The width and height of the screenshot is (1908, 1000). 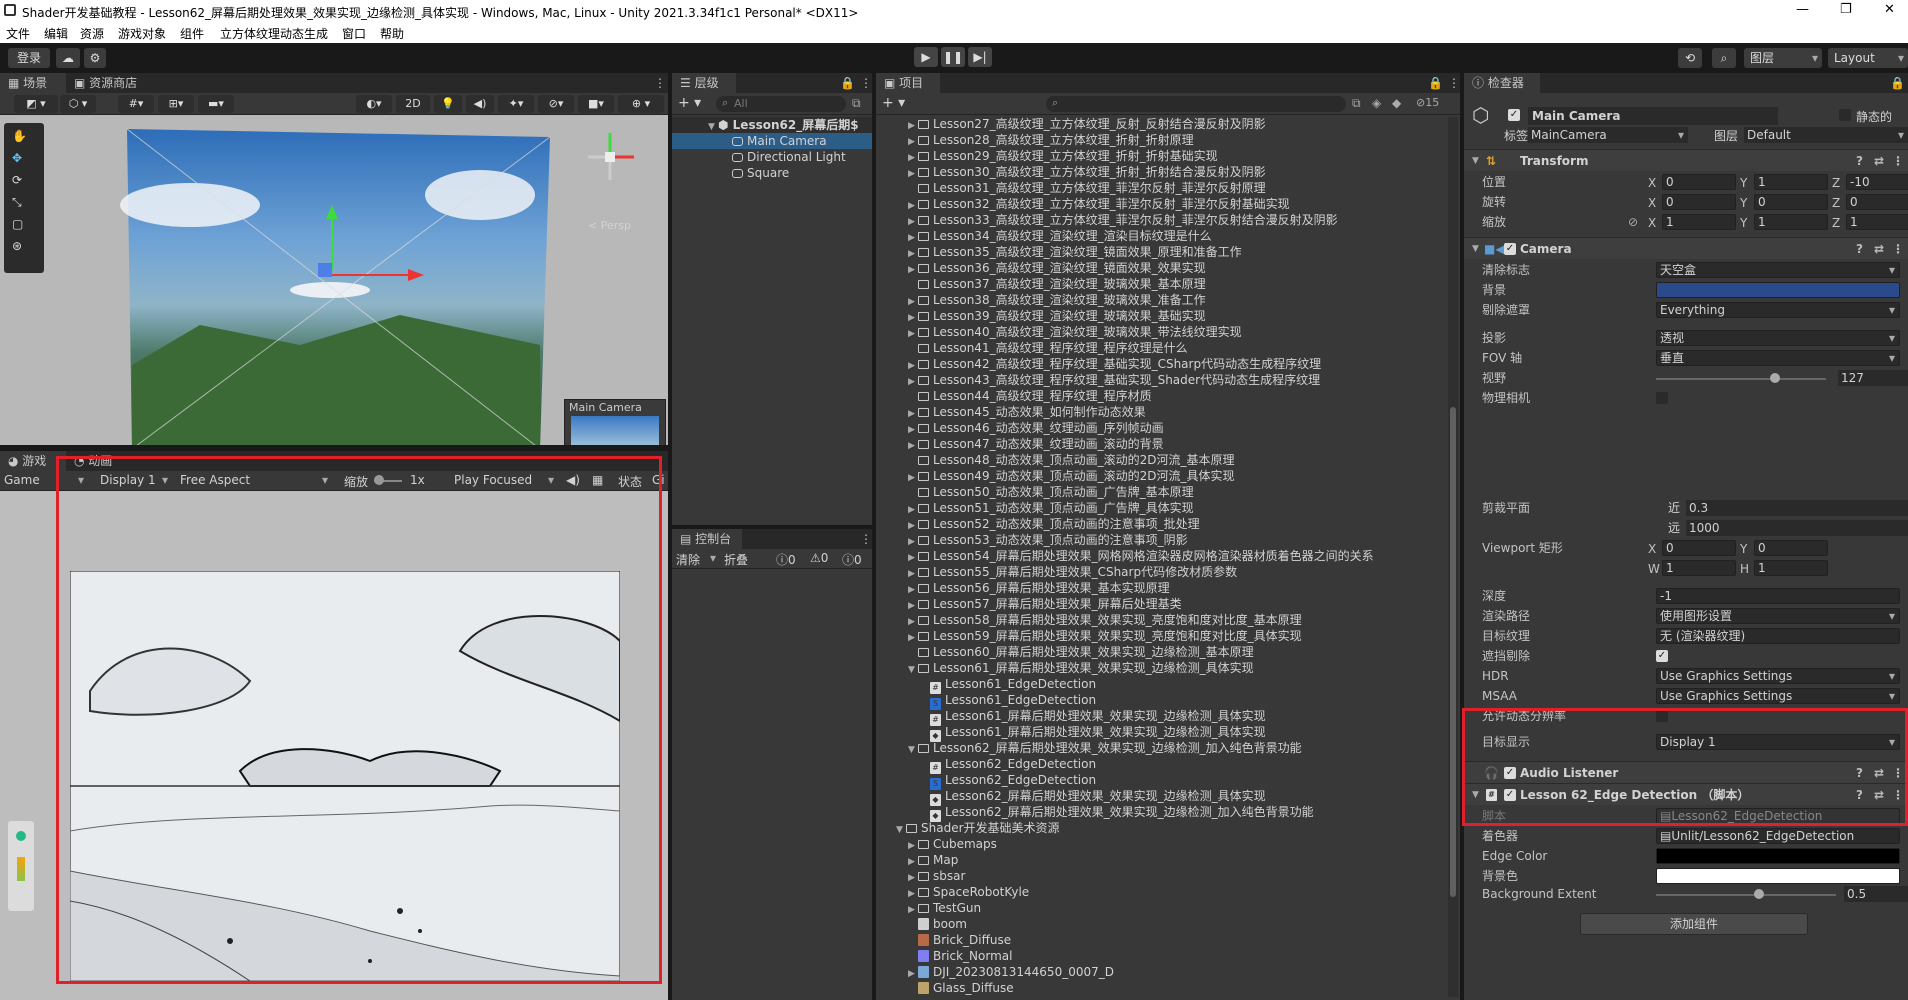 What do you see at coordinates (1859, 795) in the screenshot?
I see `edge-help-icon: ?` at bounding box center [1859, 795].